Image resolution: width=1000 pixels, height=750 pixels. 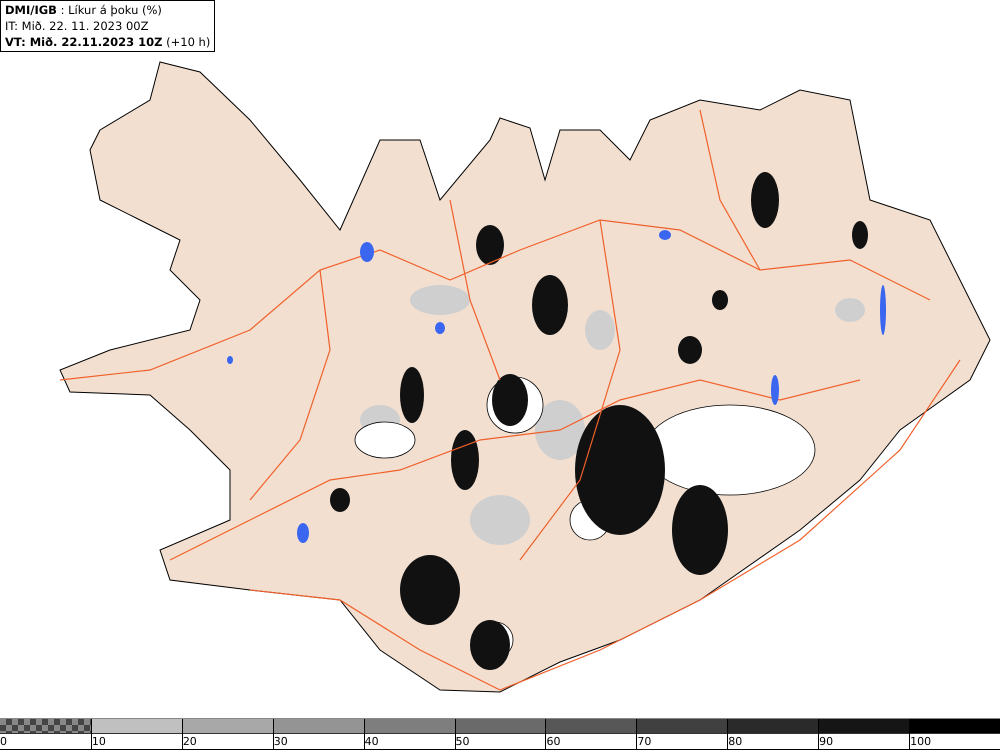 I want to click on legend-label: 90, so click(x=826, y=741).